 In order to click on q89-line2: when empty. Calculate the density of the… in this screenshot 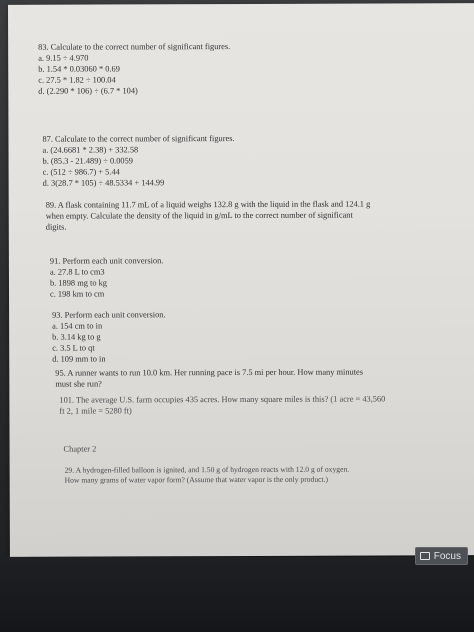, I will do `click(199, 215)`.